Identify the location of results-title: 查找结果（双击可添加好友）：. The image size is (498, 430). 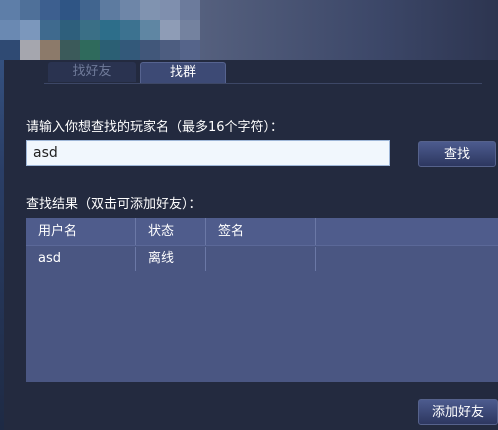
(114, 204).